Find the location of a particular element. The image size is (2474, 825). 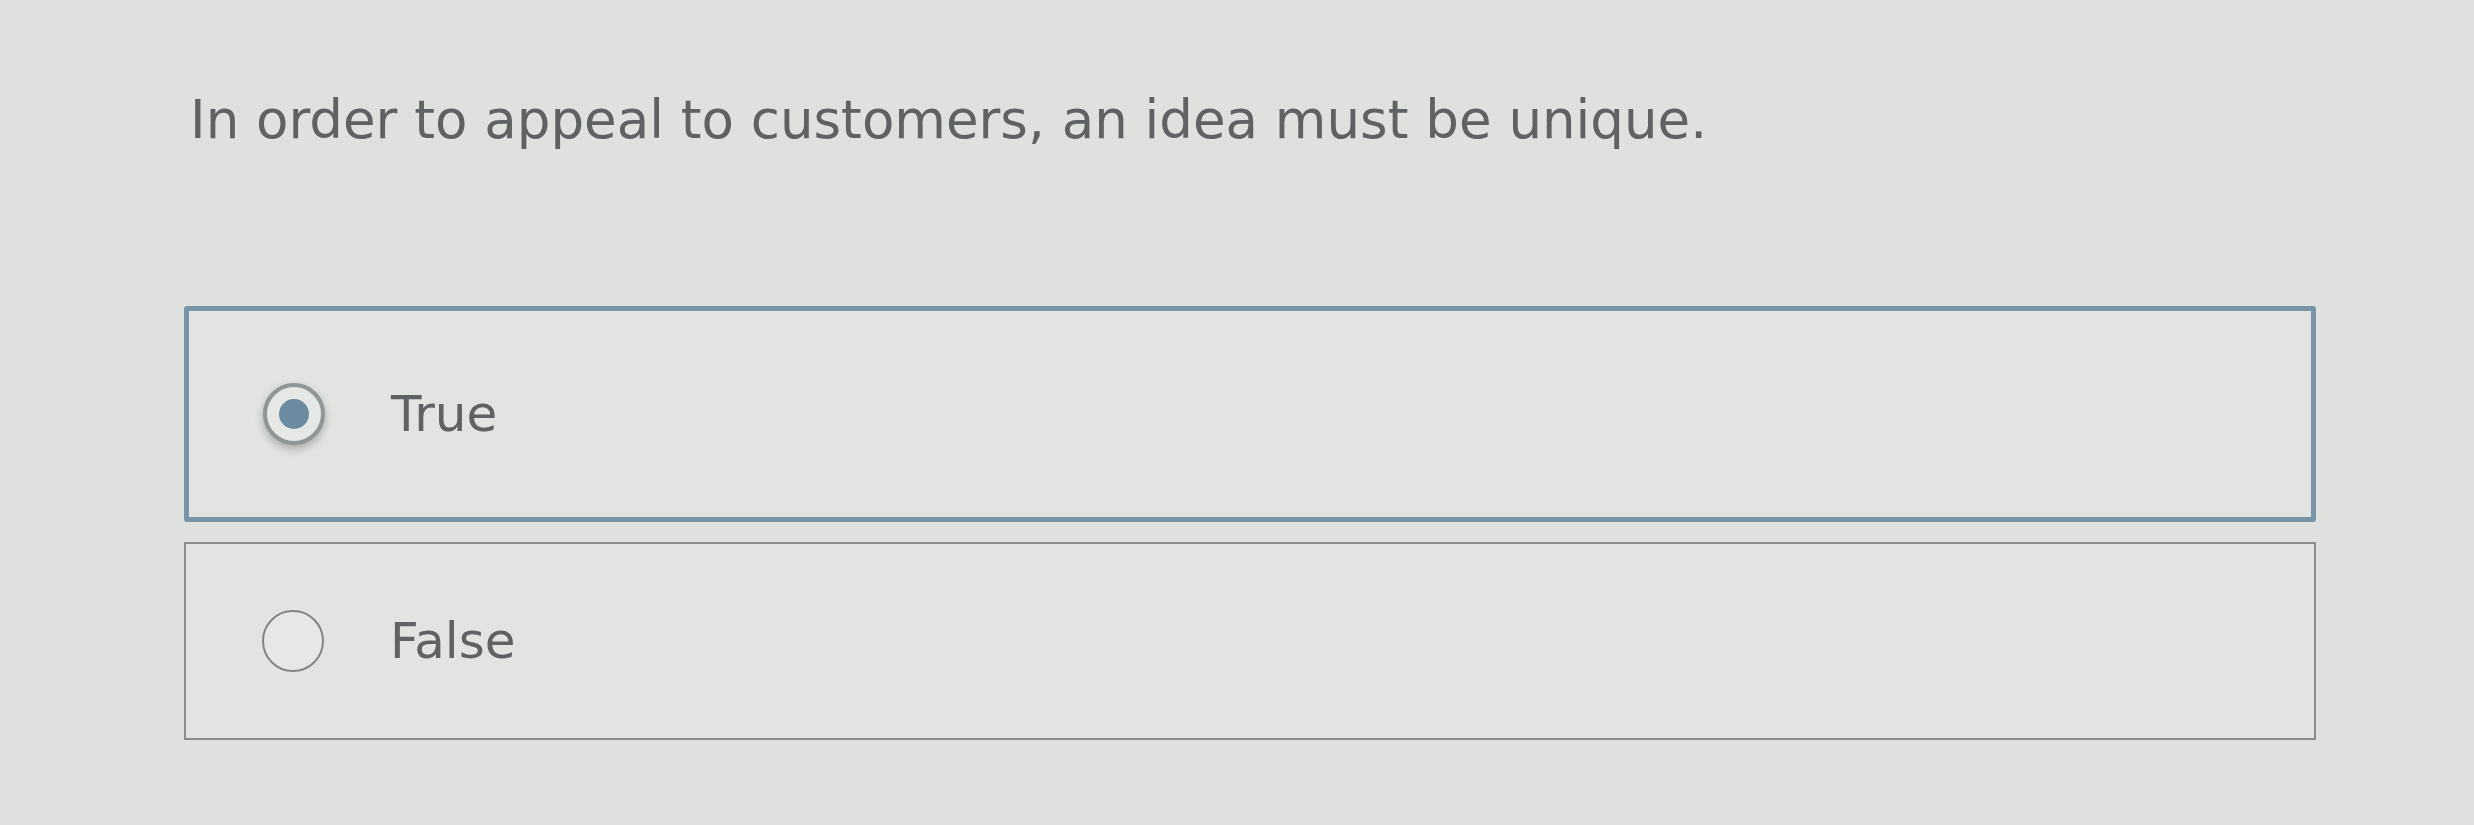

option-label: True is located at coordinates (444, 414).